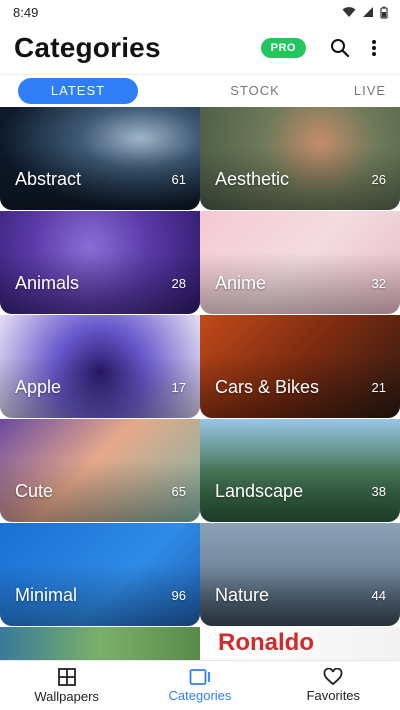  Describe the element at coordinates (266, 642) in the screenshot. I see `tile-artwork-text: Ronaldo` at that location.